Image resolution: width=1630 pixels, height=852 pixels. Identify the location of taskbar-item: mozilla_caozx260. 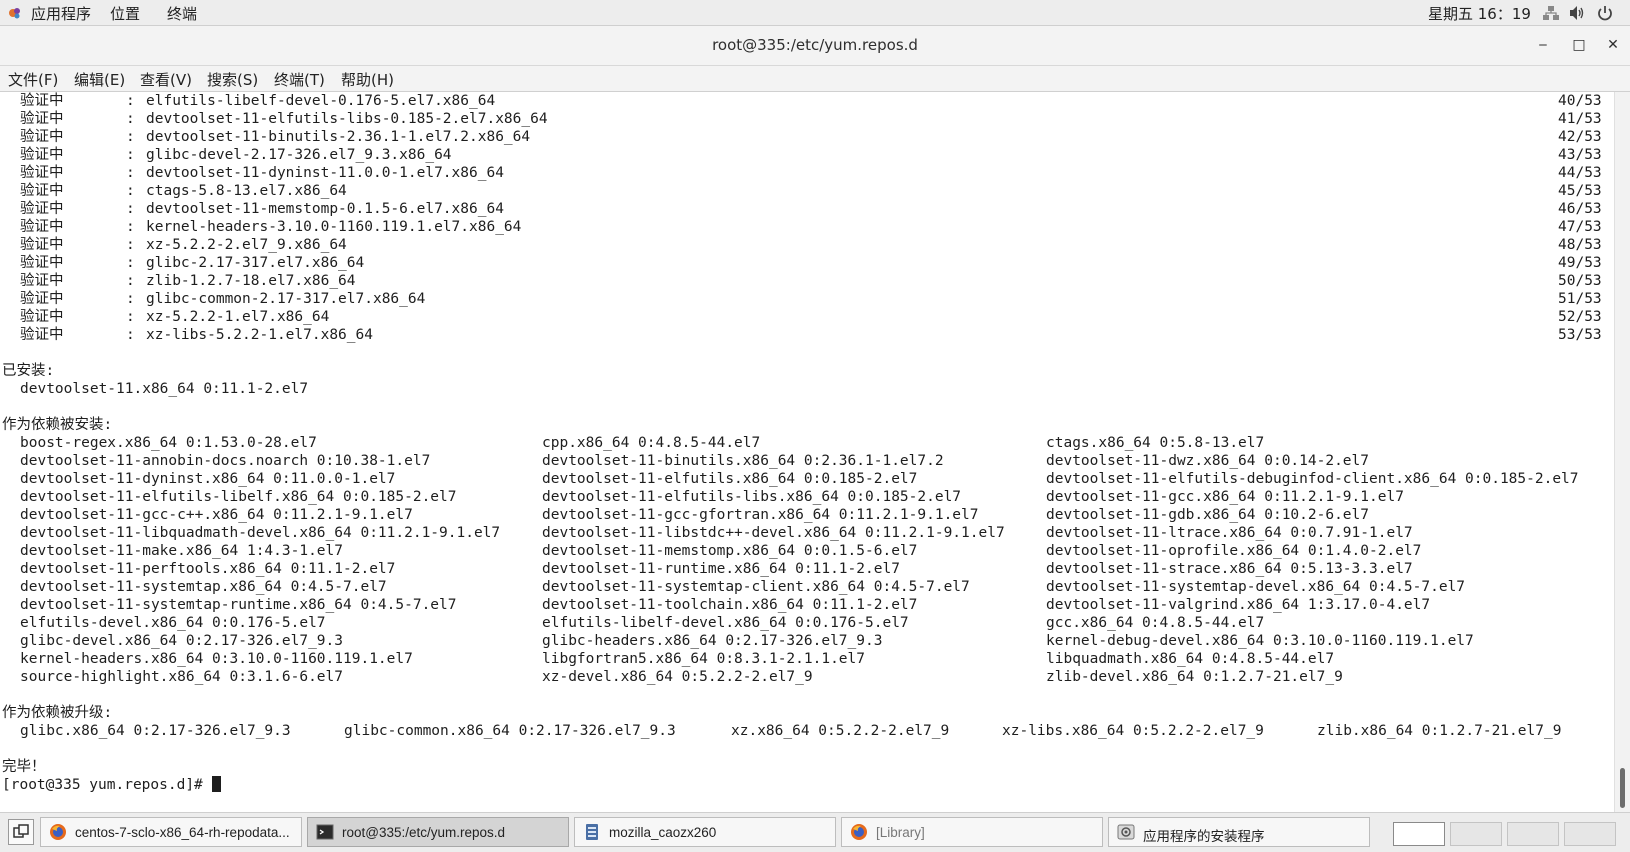
(705, 832).